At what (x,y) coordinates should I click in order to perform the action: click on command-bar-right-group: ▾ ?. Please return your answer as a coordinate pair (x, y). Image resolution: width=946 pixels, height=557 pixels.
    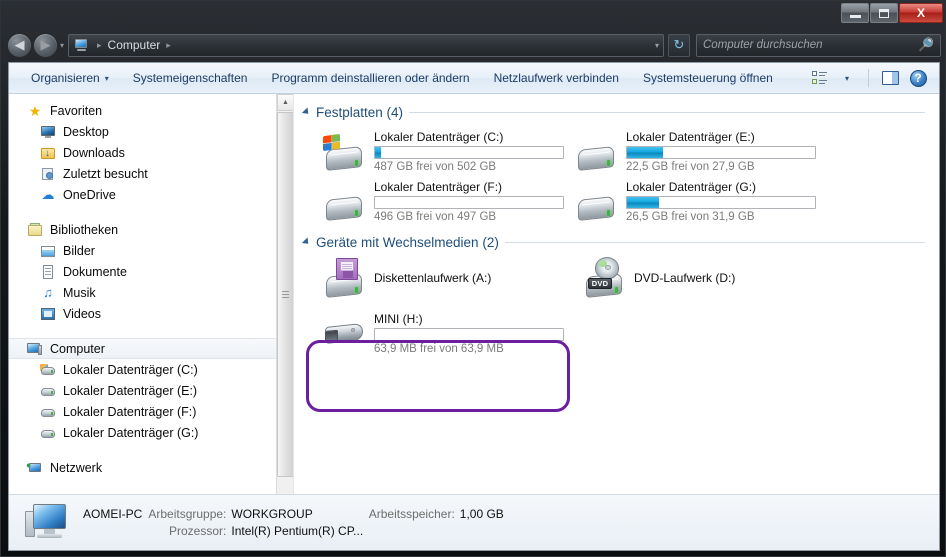
    Looking at the image, I should click on (872, 78).